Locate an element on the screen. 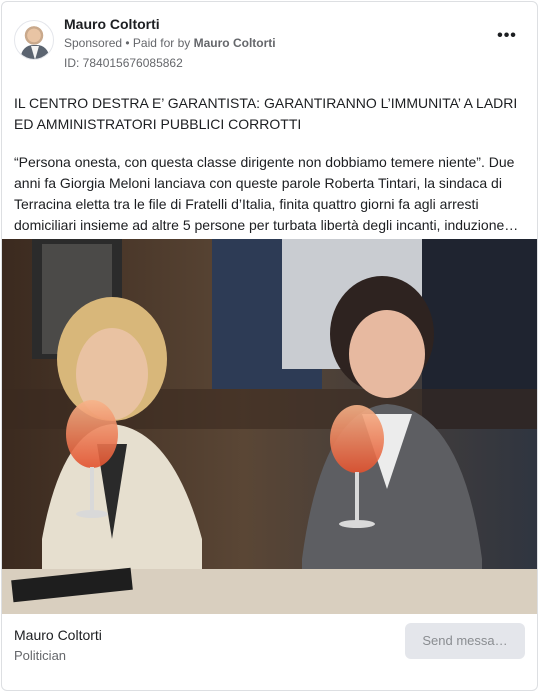  more-options-icon: ••• is located at coordinates (507, 37).